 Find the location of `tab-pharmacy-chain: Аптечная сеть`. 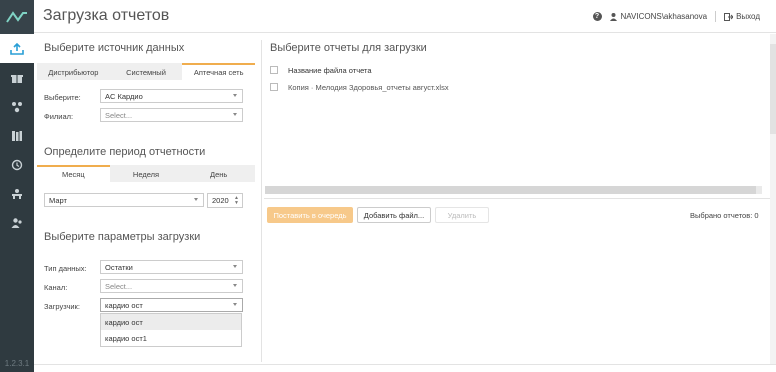

tab-pharmacy-chain: Аптечная сеть is located at coordinates (219, 71).